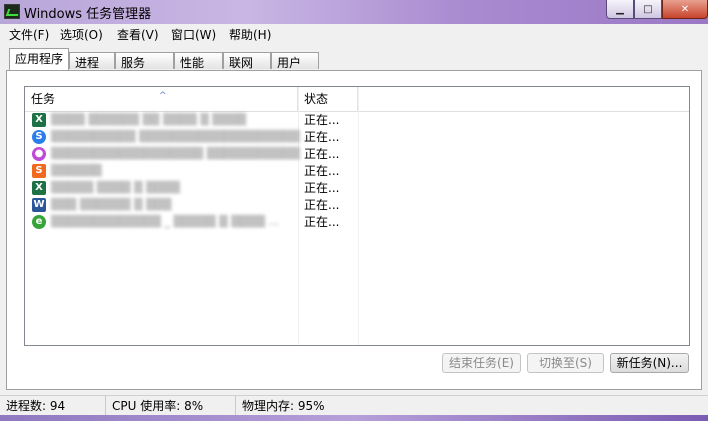 This screenshot has width=708, height=421. What do you see at coordinates (247, 61) in the screenshot?
I see `tab-networking: 联网` at bounding box center [247, 61].